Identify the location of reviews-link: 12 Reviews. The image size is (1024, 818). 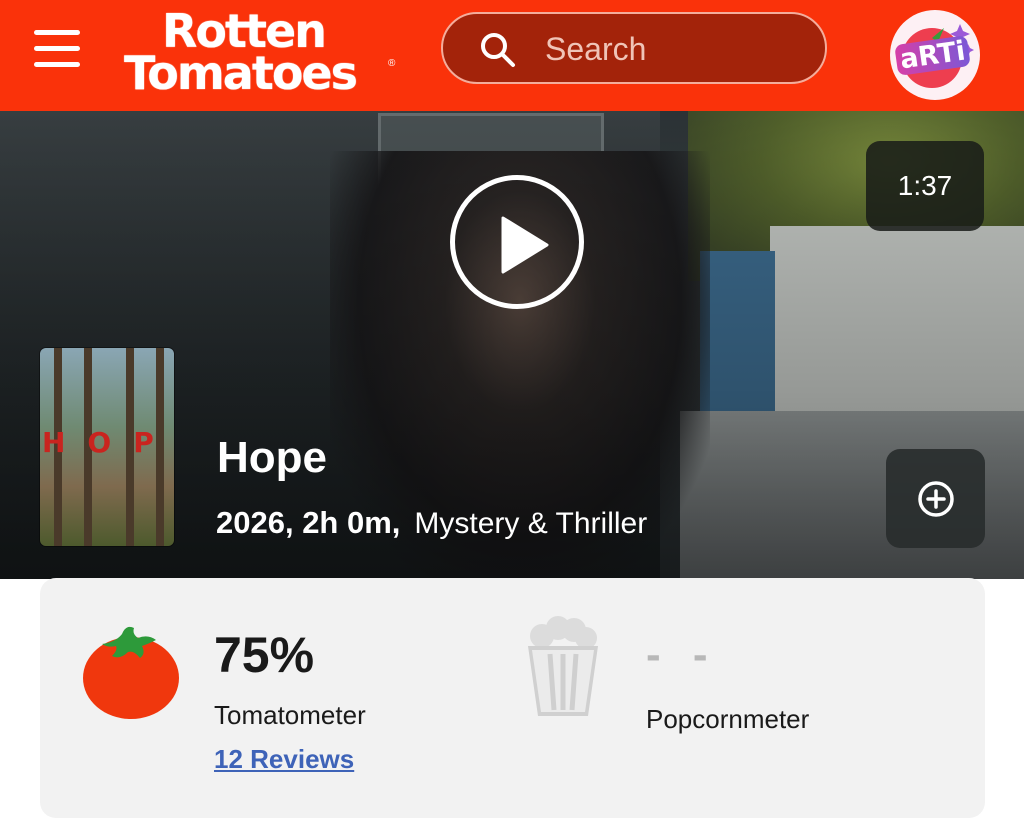
(284, 759).